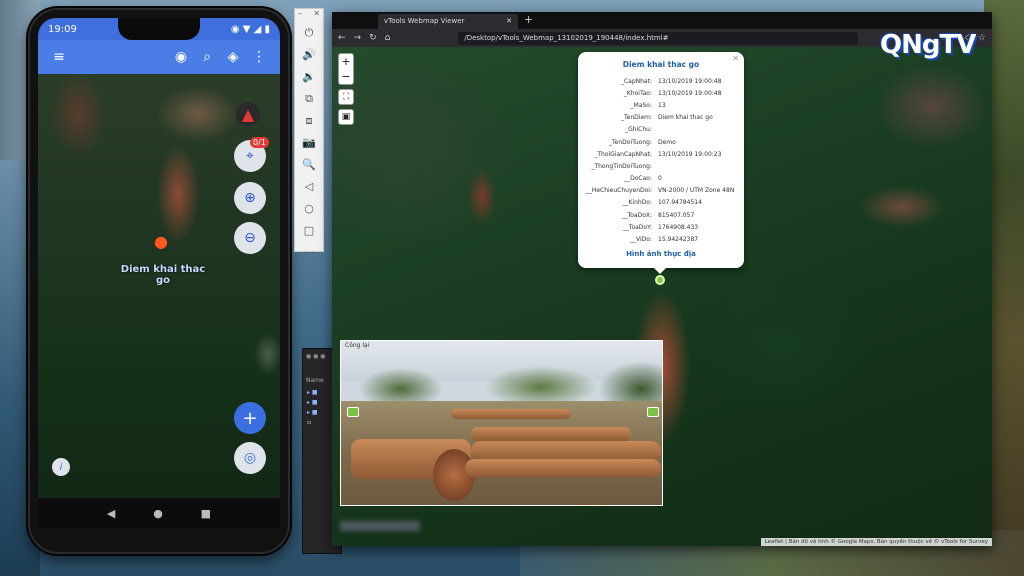 The width and height of the screenshot is (1024, 576). I want to click on field-photo: Công lại, so click(501, 423).